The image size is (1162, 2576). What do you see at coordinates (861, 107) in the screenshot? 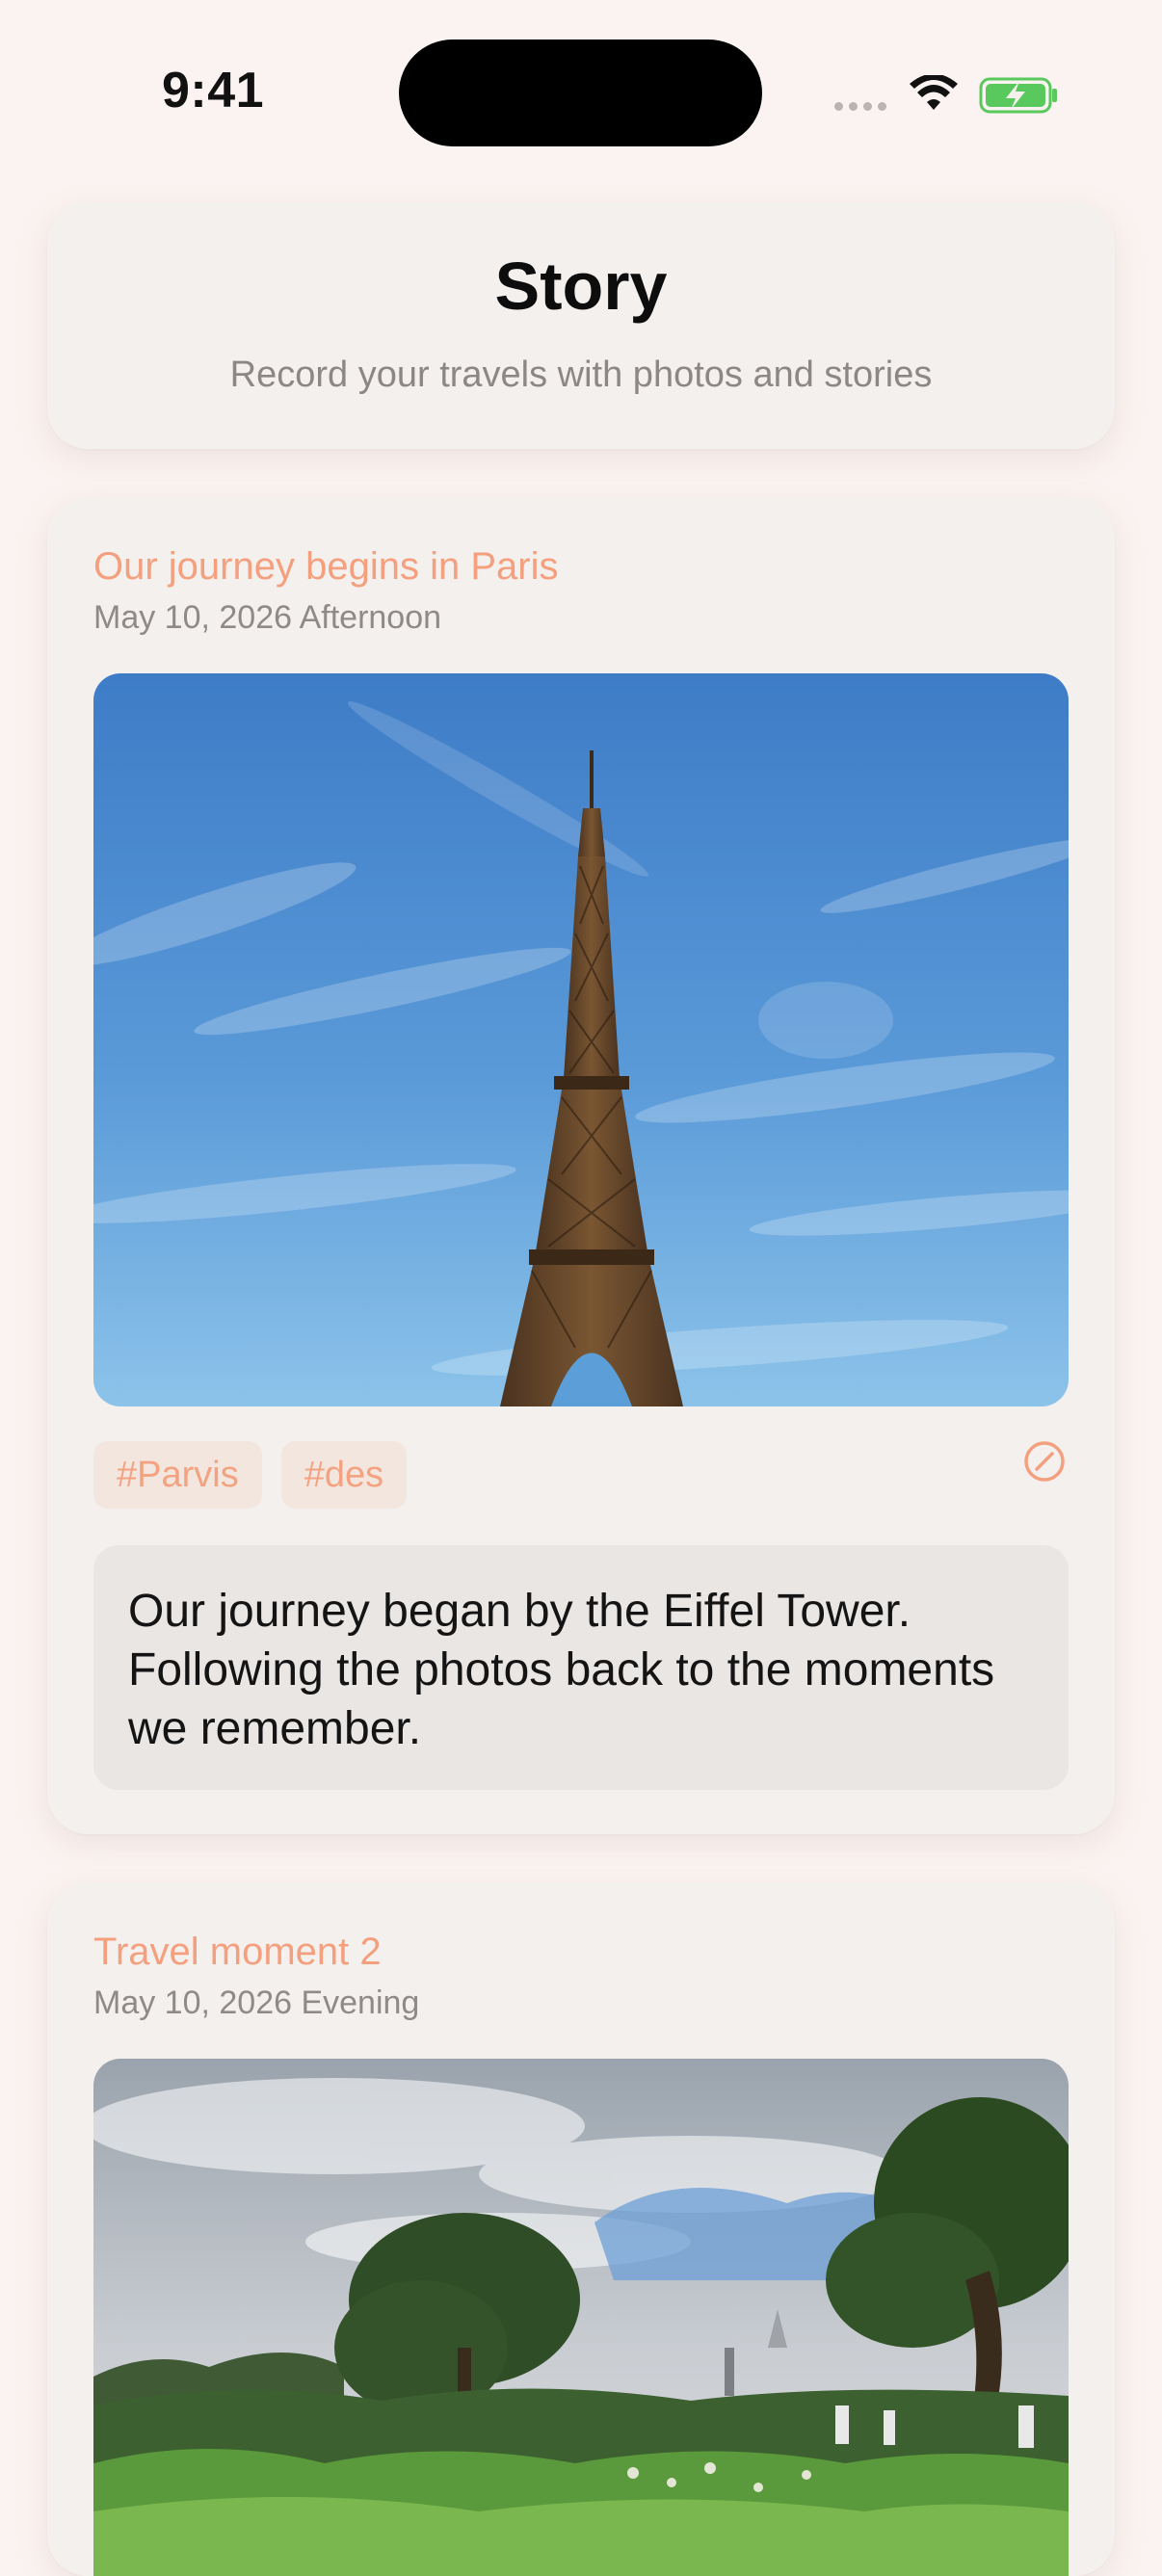
I see `cellular-signal-icon` at bounding box center [861, 107].